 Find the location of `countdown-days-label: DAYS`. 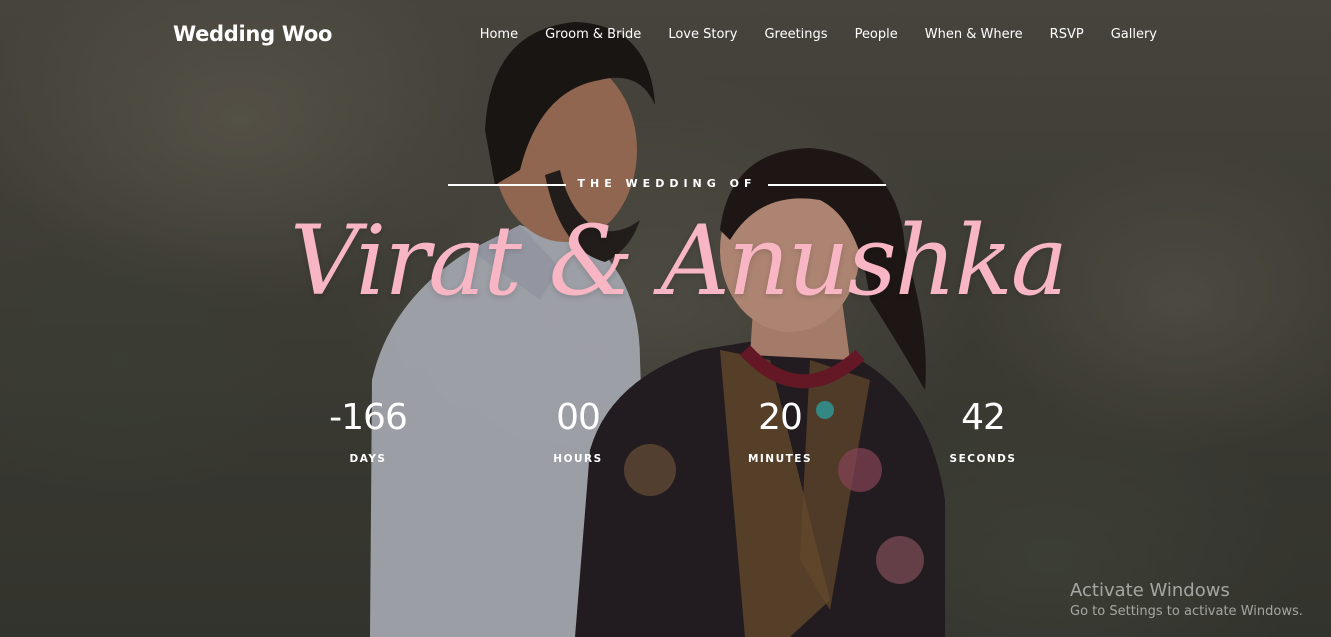

countdown-days-label: DAYS is located at coordinates (368, 459).